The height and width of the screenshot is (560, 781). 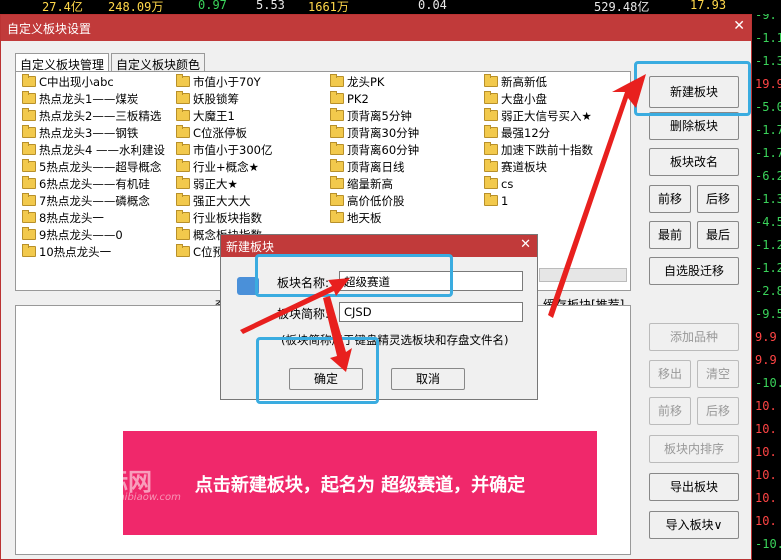 I want to click on arrow-to-new-board, so click(x=597, y=196).